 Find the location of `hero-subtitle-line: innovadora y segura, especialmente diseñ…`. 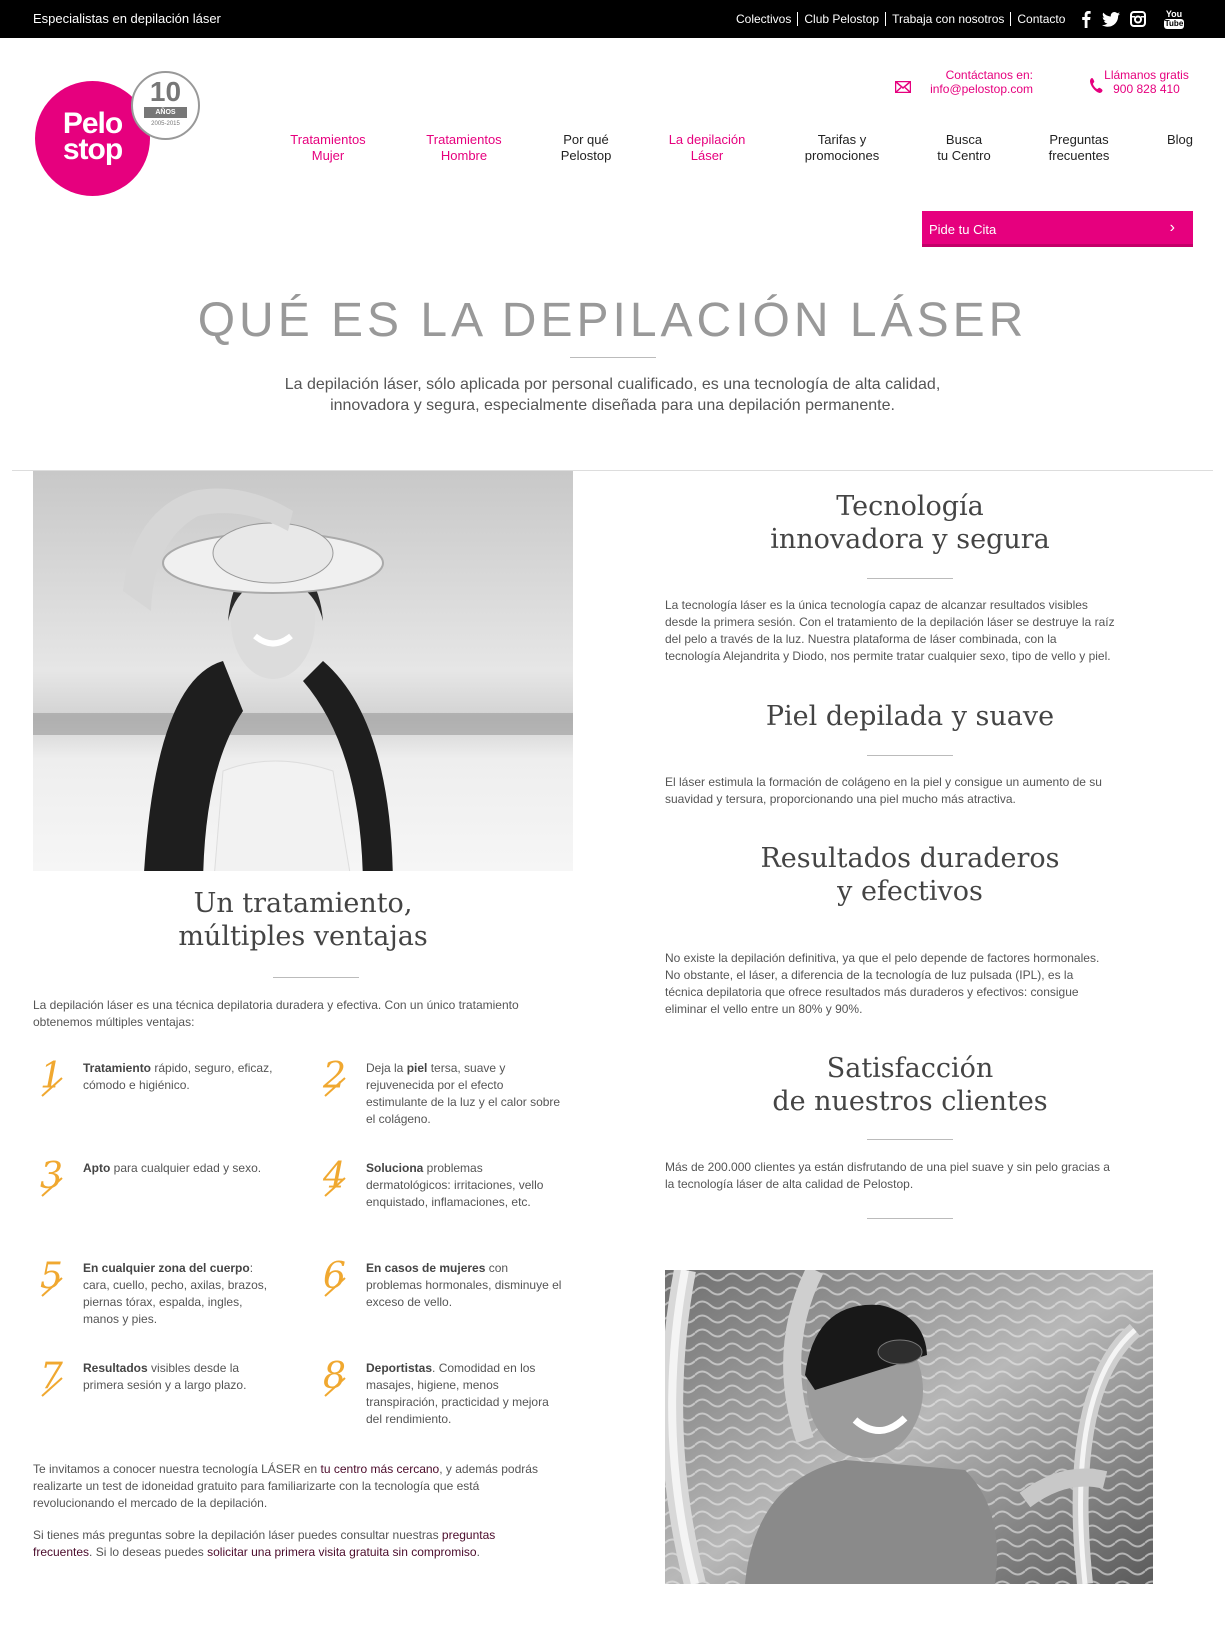

hero-subtitle-line: innovadora y segura, especialmente diseñ… is located at coordinates (612, 405).